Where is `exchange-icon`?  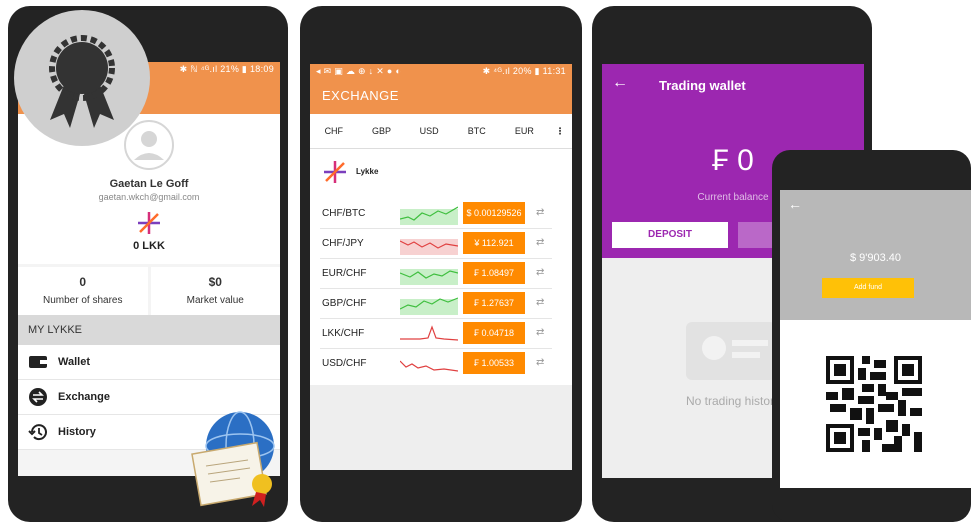 exchange-icon is located at coordinates (38, 397).